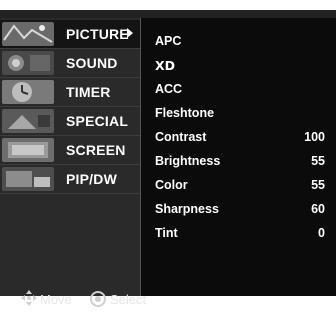 The height and width of the screenshot is (314, 336). What do you see at coordinates (168, 41) in the screenshot?
I see `picture-item-label: APC` at bounding box center [168, 41].